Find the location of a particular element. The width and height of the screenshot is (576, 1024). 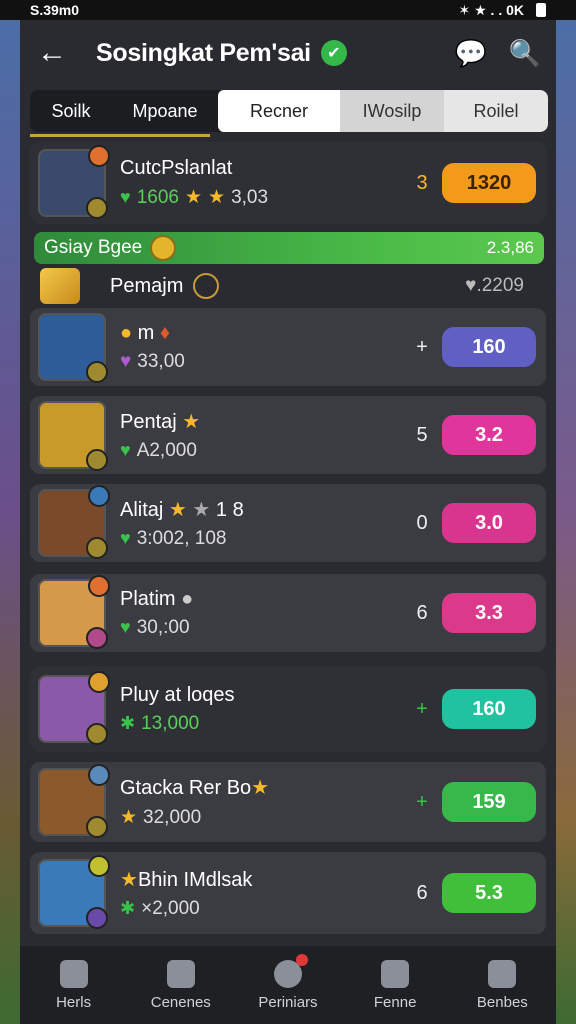

section-banner: Gsiay Bgee 2.3,86 is located at coordinates (289, 248).